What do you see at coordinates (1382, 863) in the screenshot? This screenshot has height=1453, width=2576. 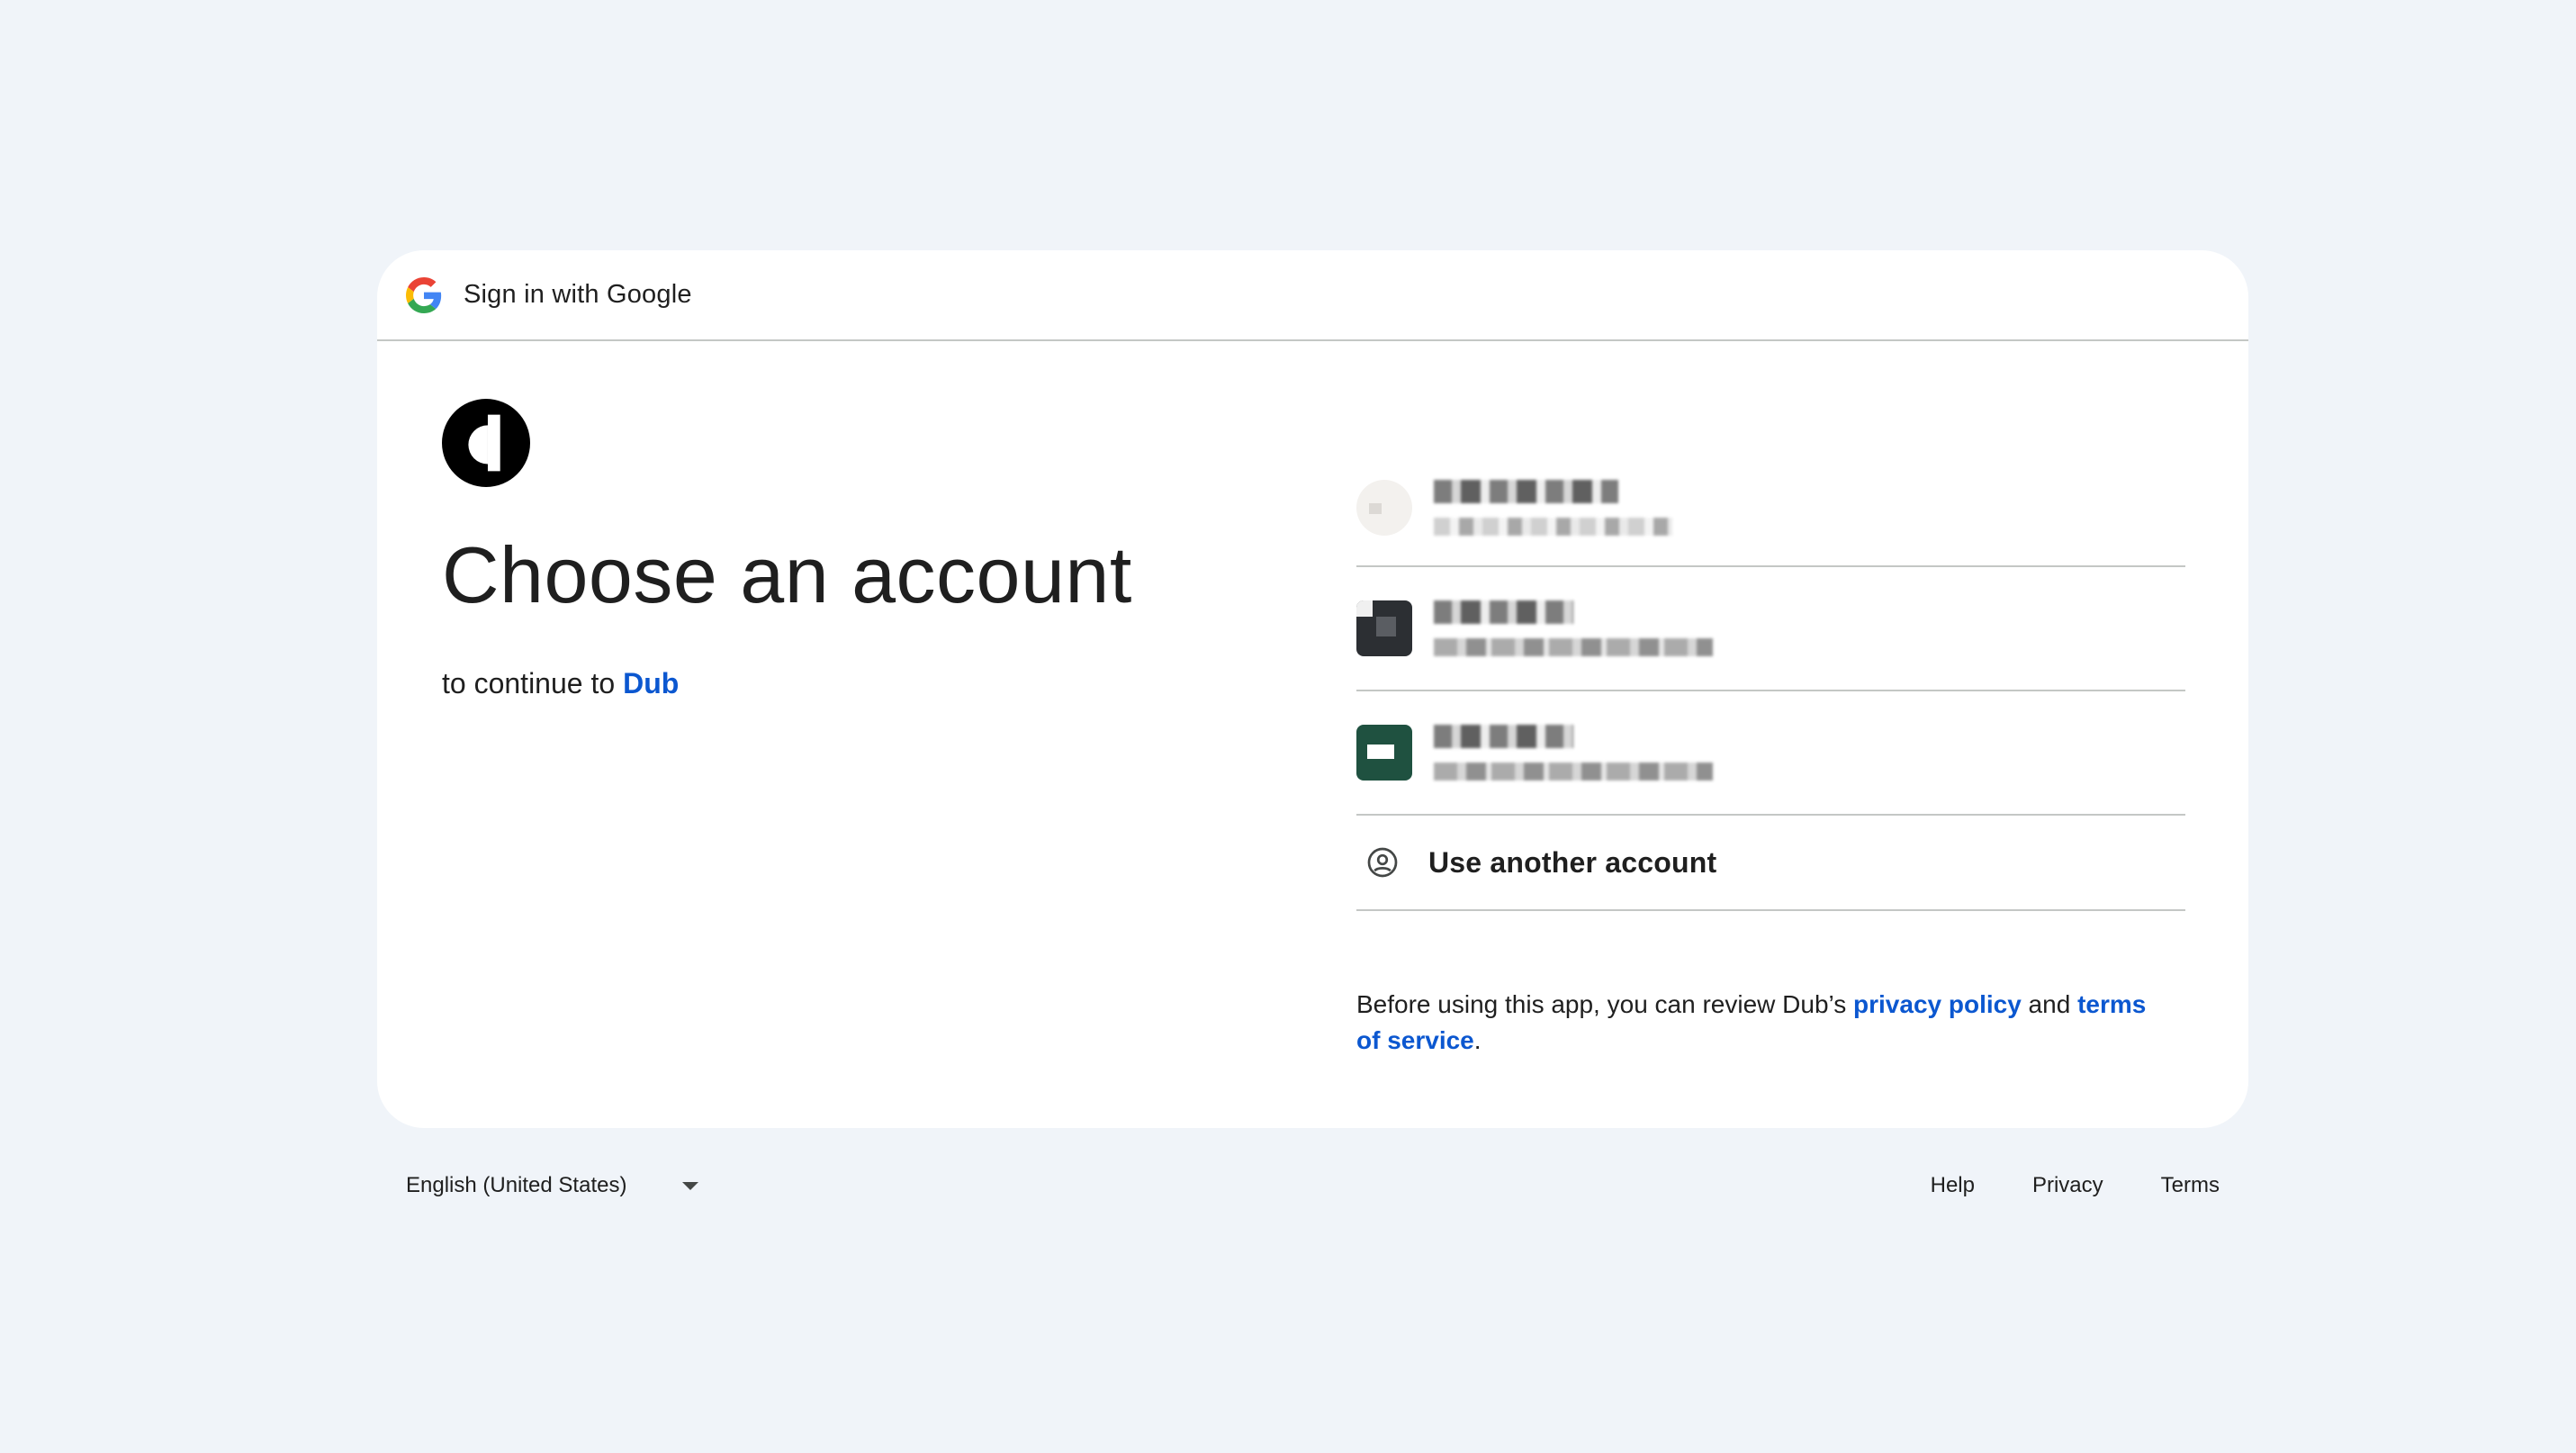 I see `person-circle-icon` at bounding box center [1382, 863].